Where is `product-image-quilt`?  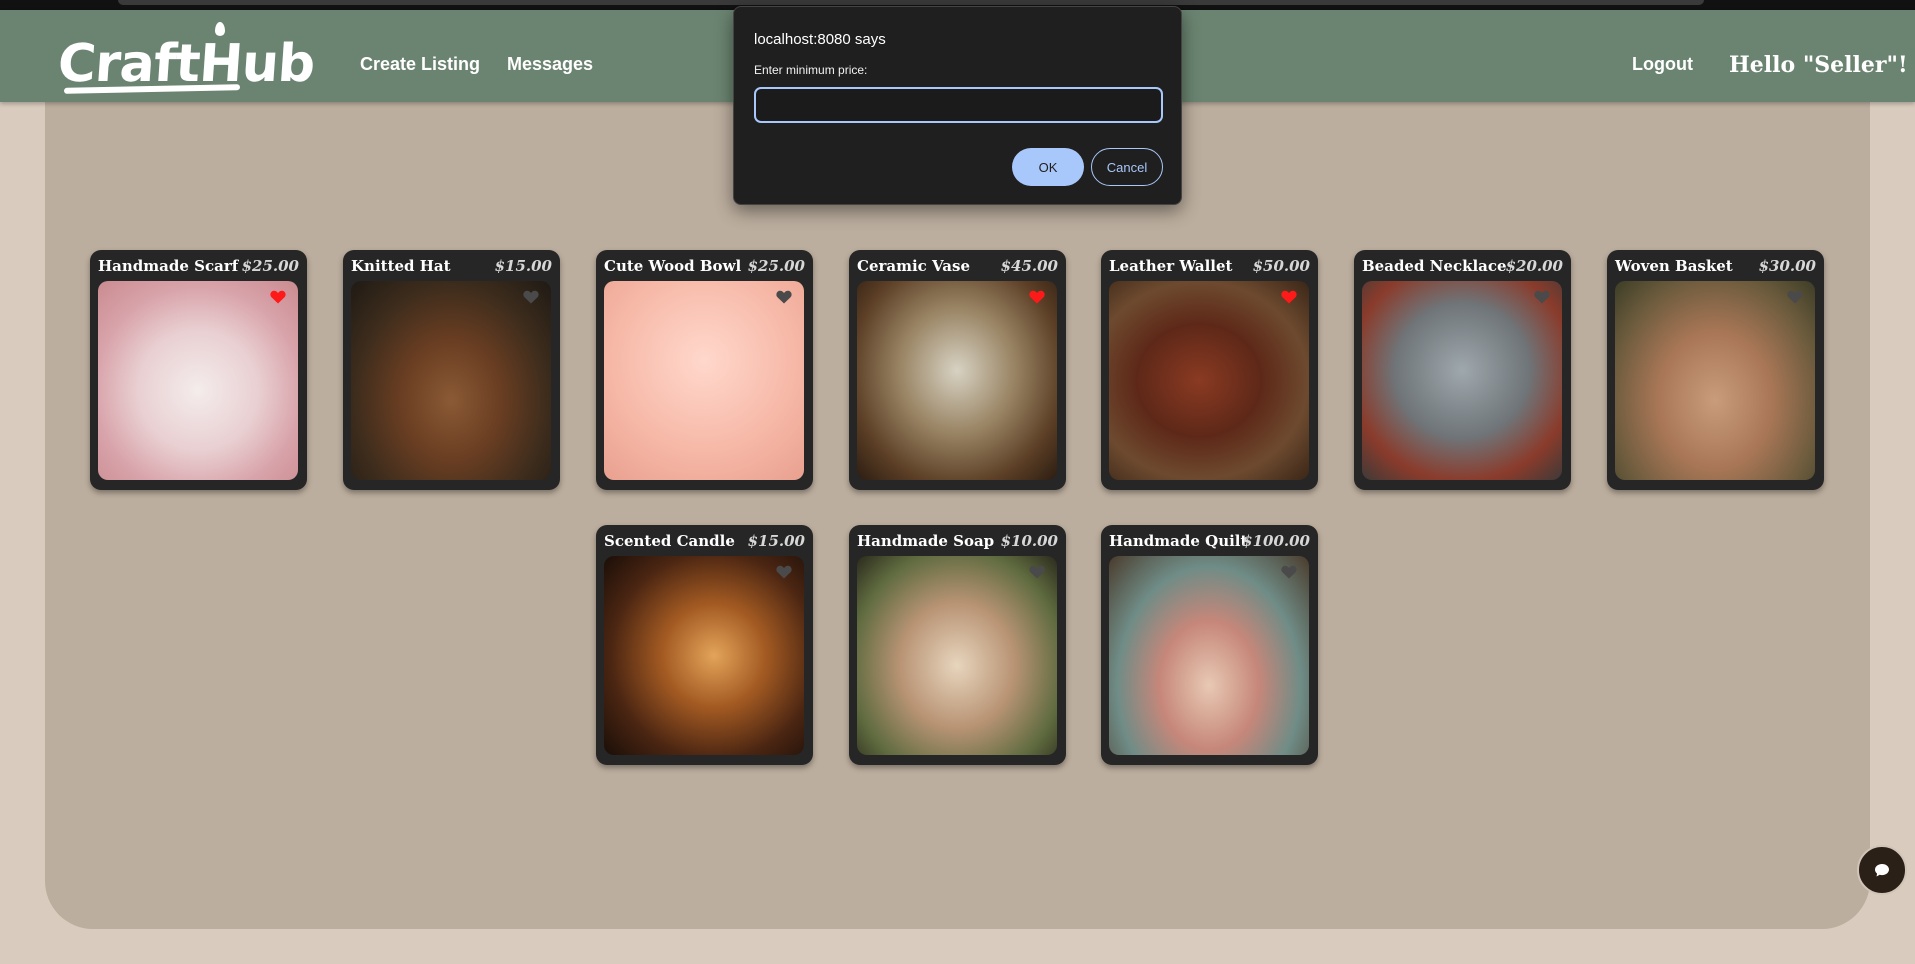 product-image-quilt is located at coordinates (1209, 655).